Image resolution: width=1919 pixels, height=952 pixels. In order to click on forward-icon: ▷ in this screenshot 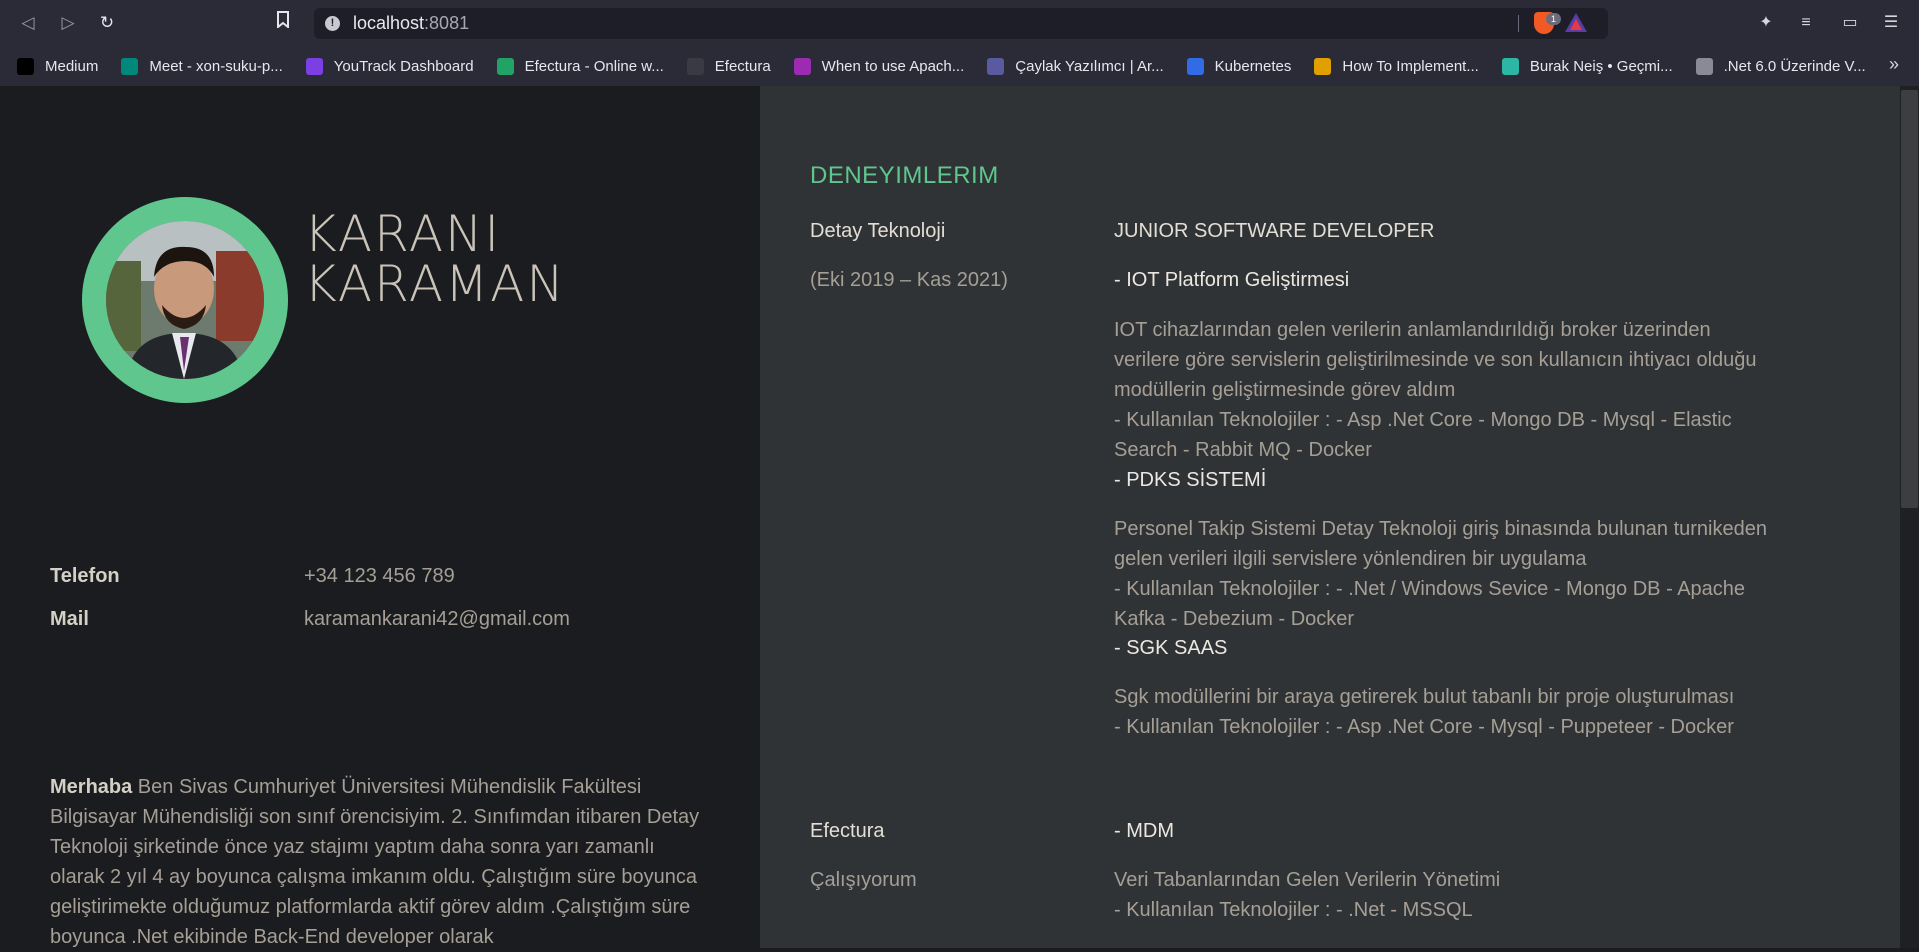, I will do `click(68, 23)`.